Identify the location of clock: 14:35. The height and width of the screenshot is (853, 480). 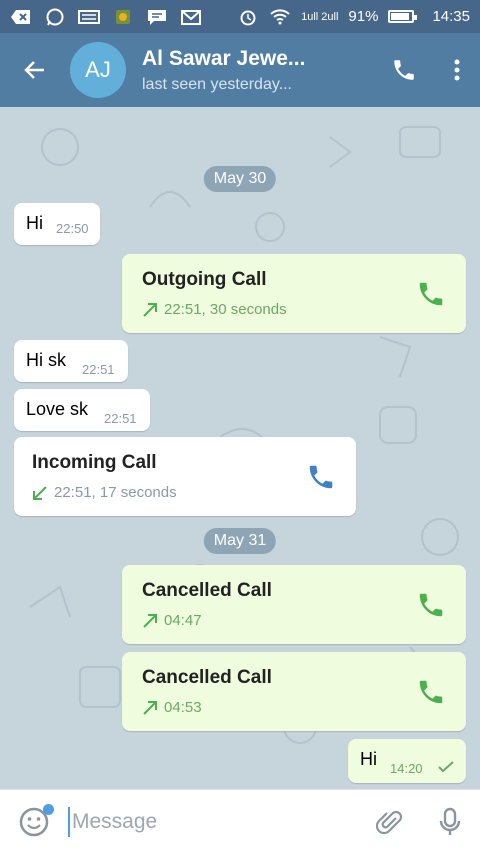
(451, 16).